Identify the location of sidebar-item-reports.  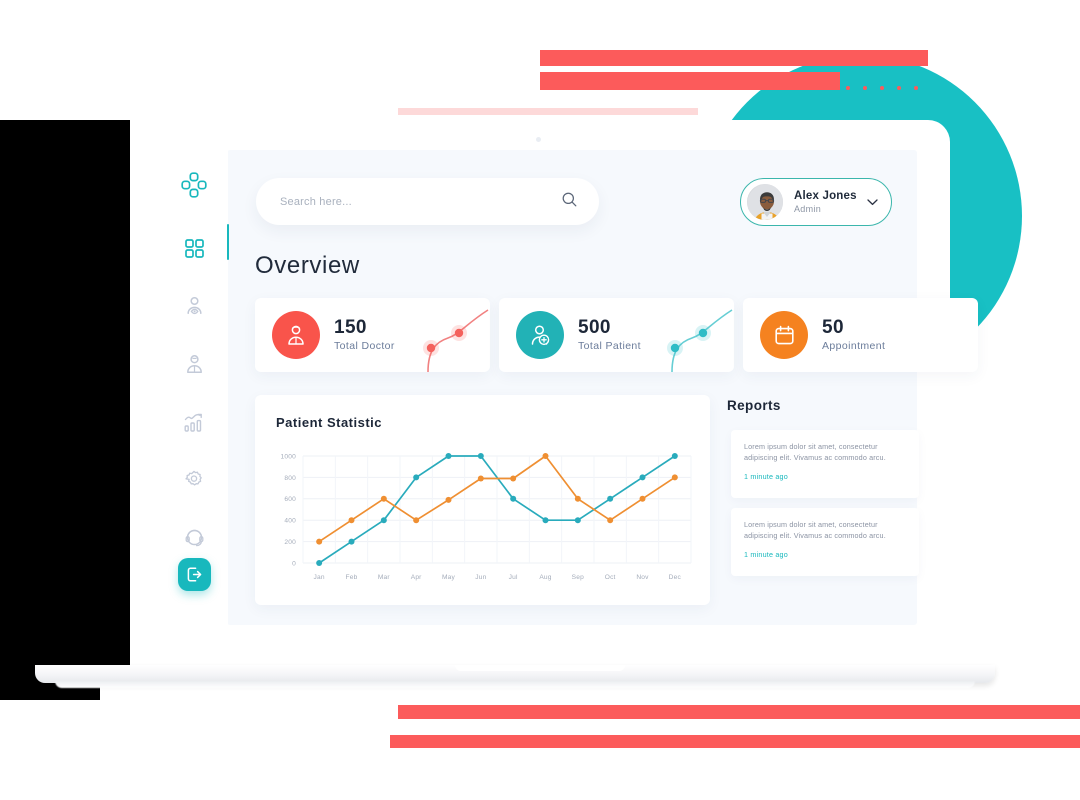
(194, 422).